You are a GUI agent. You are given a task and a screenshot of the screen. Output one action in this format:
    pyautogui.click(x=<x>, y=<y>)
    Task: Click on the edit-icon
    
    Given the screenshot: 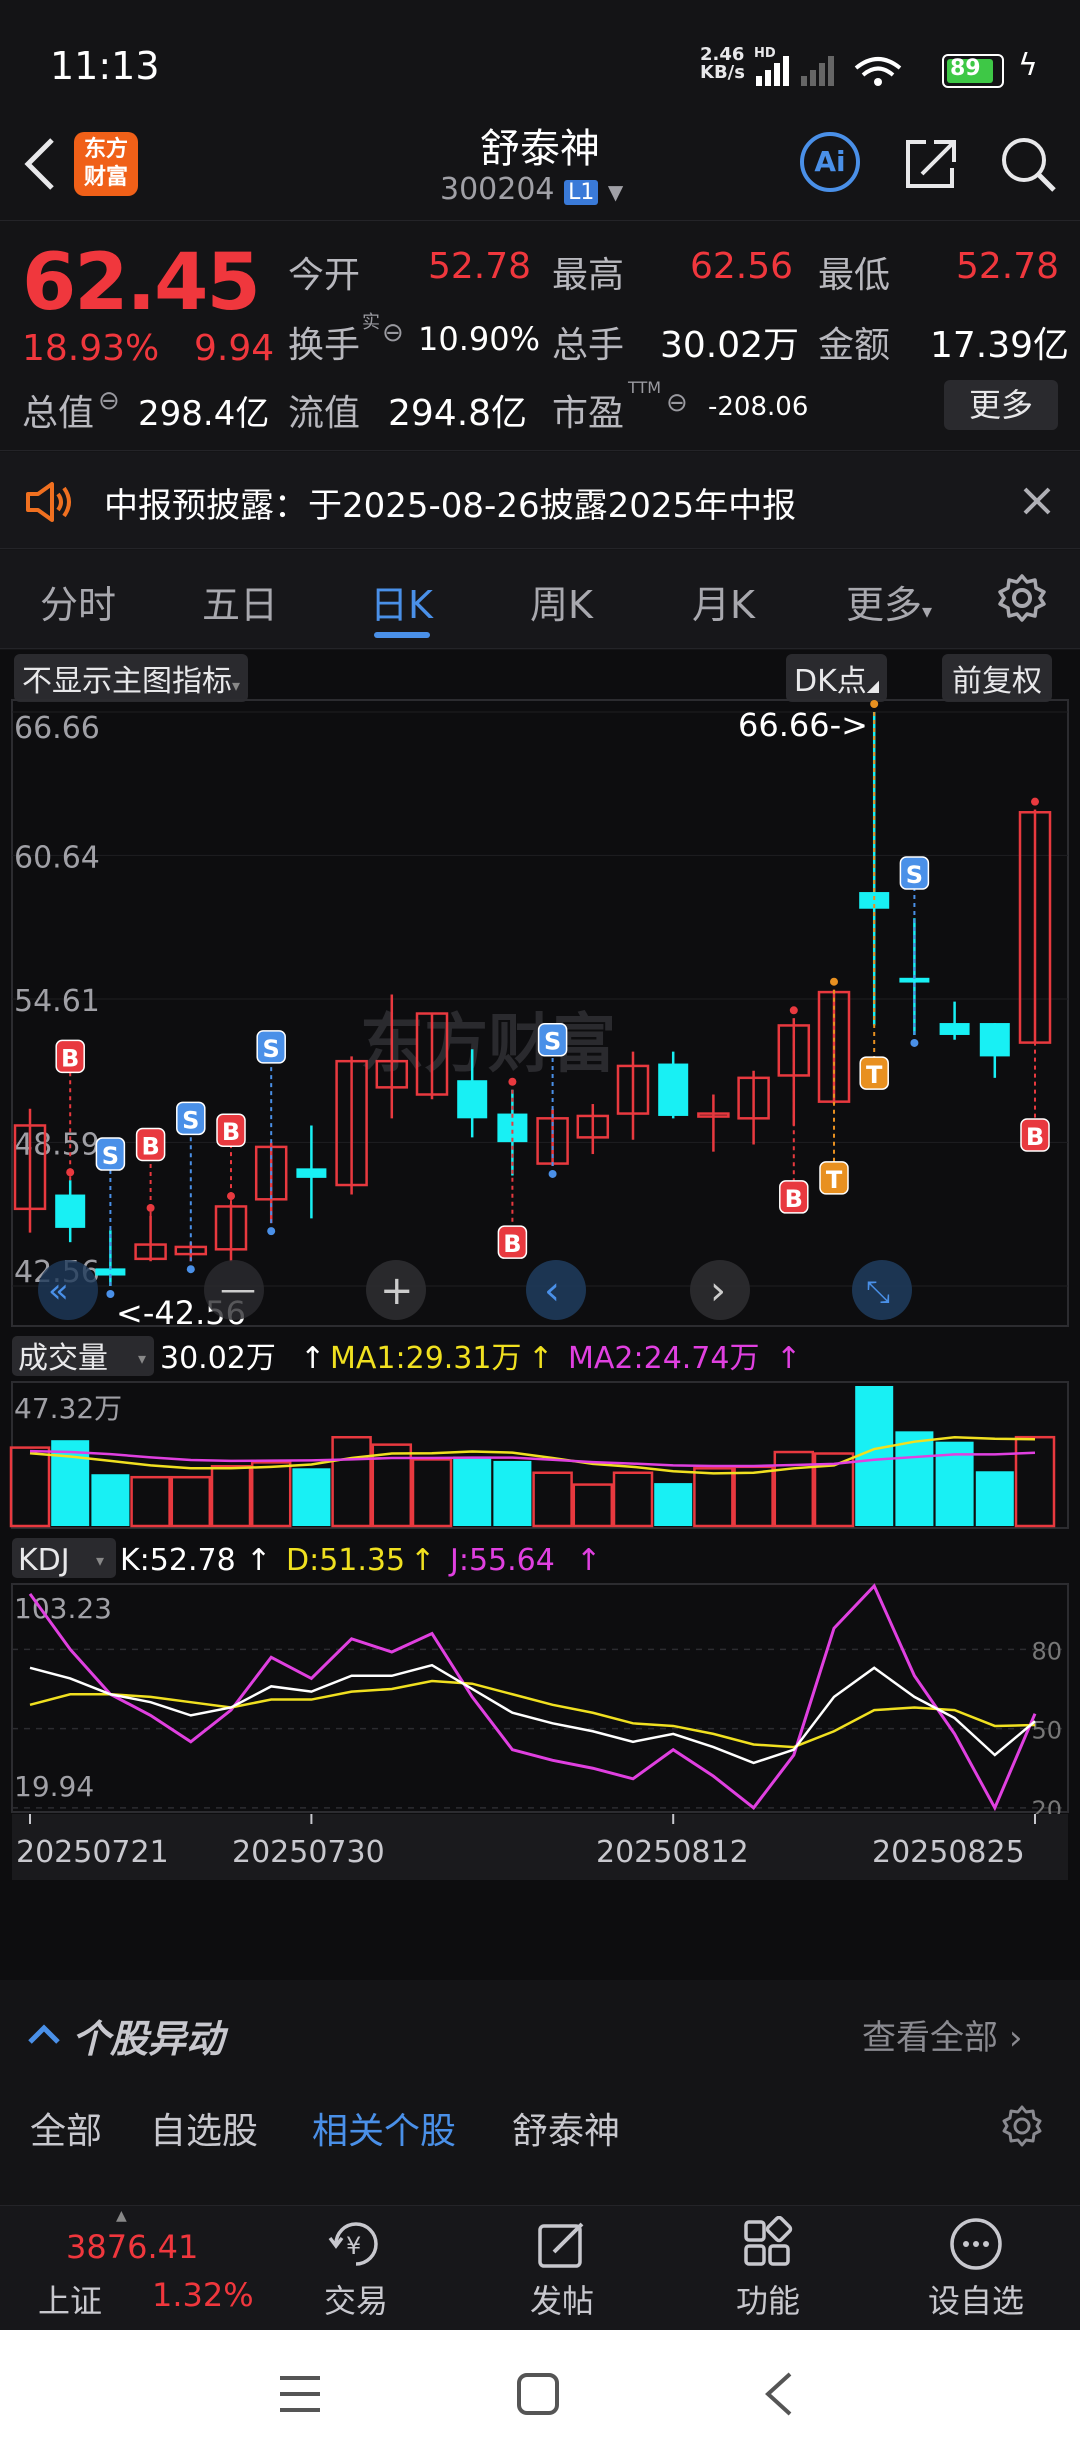 What is the action you would take?
    pyautogui.click(x=561, y=2245)
    